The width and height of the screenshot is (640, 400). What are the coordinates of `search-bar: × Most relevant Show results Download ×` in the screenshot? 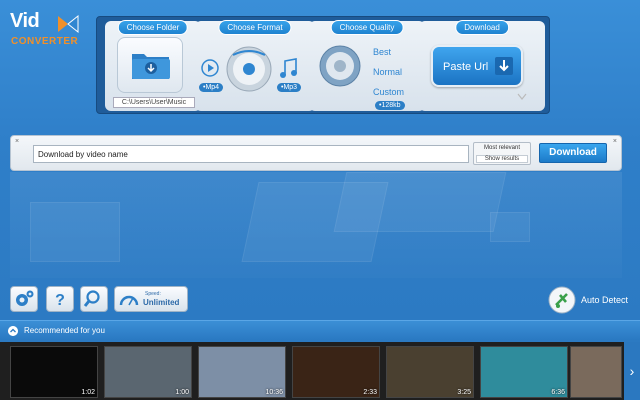 It's located at (316, 153).